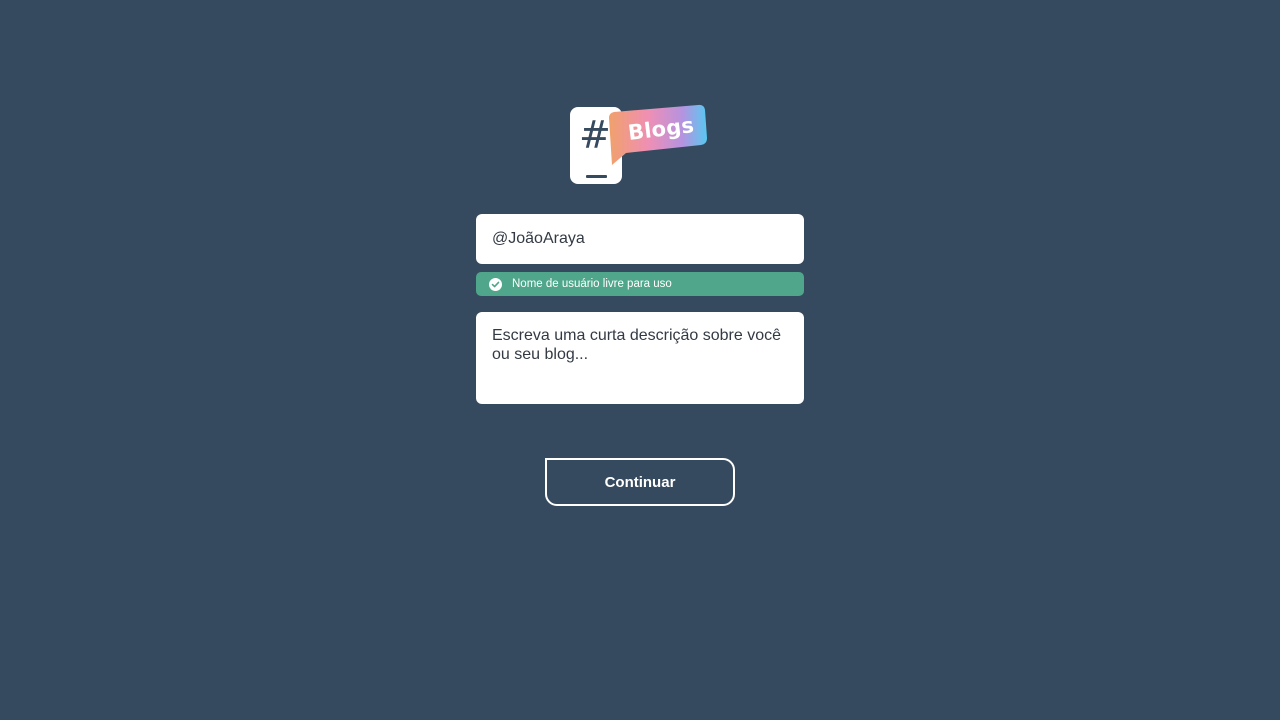  What do you see at coordinates (538, 238) in the screenshot?
I see `username-value: @JoãoAraya` at bounding box center [538, 238].